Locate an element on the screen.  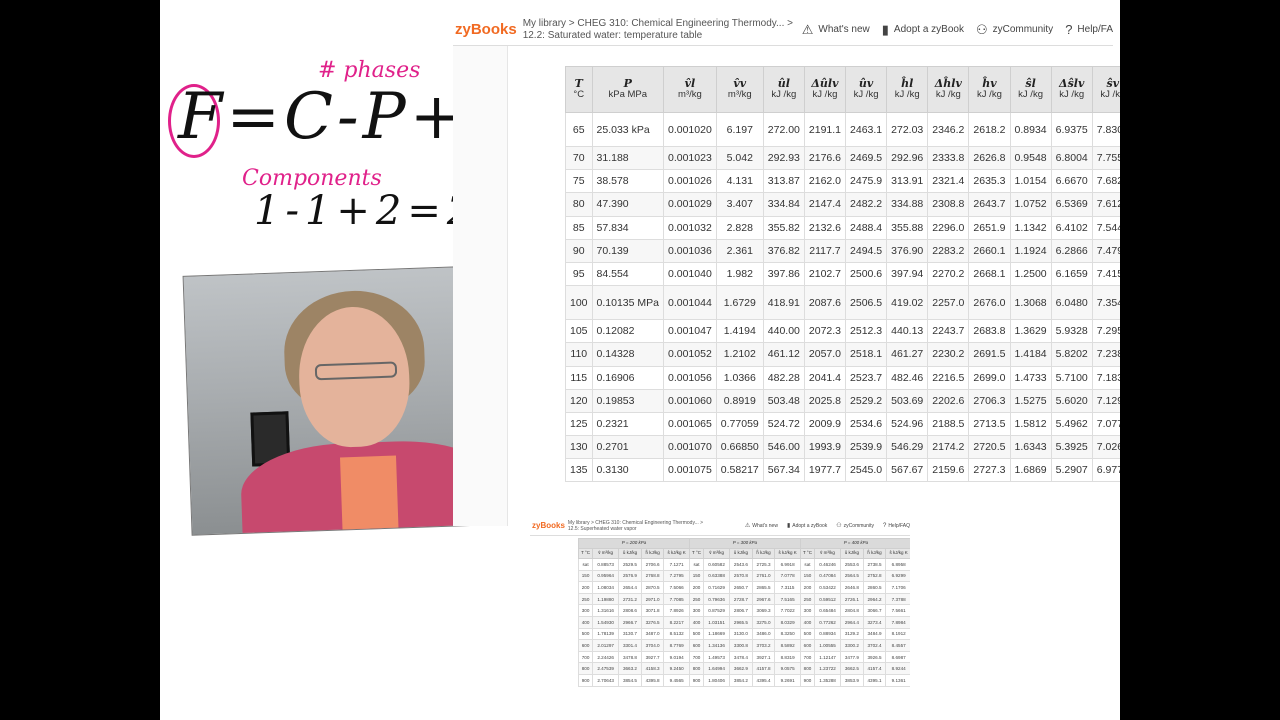
table-cell: 1.6343 is located at coordinates (1030, 447).